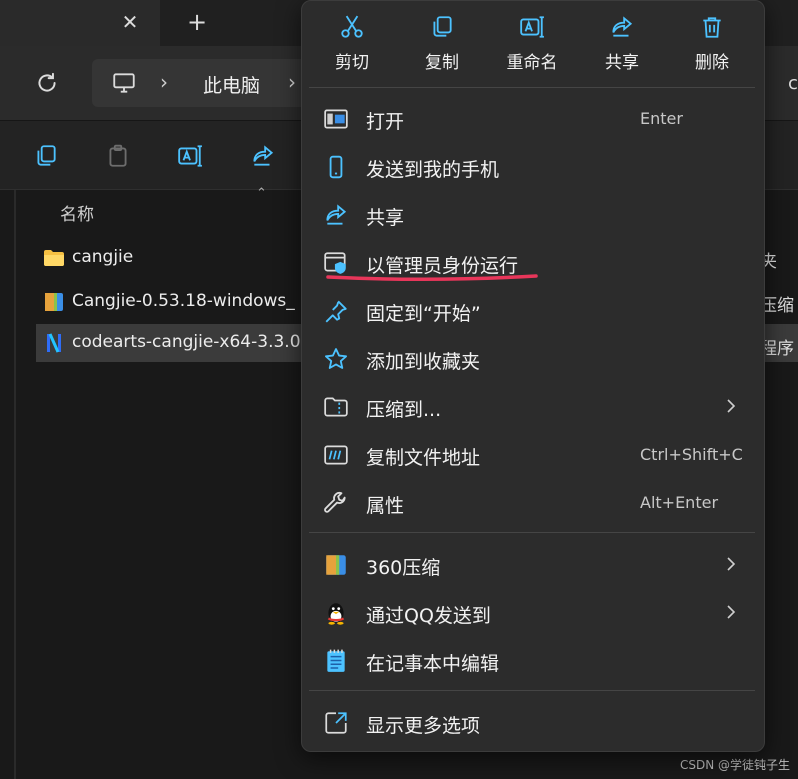 This screenshot has height=779, width=798. What do you see at coordinates (336, 119) in the screenshot?
I see `open-icon` at bounding box center [336, 119].